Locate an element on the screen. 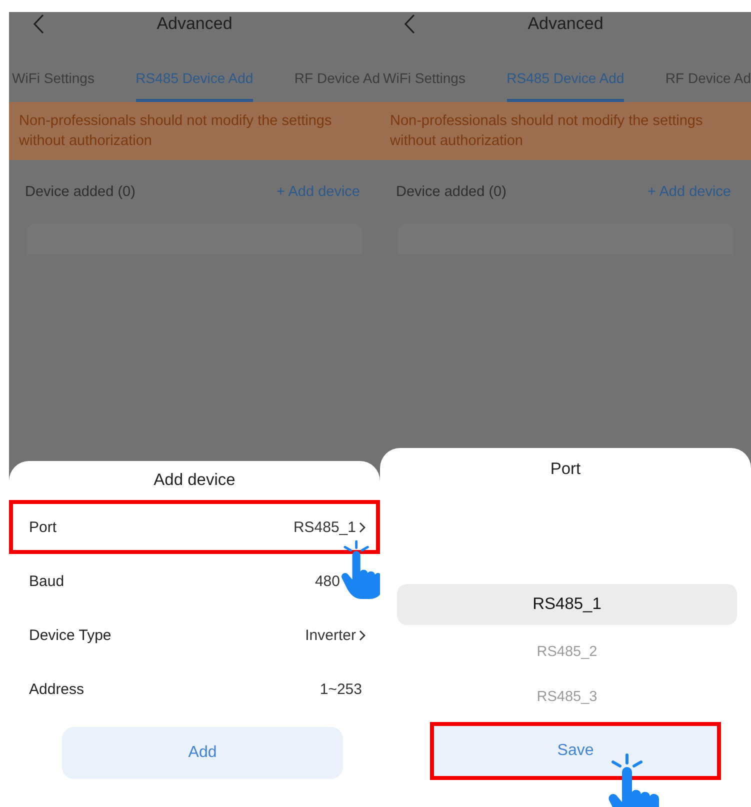  picker-option: RS485_2 is located at coordinates (567, 651).